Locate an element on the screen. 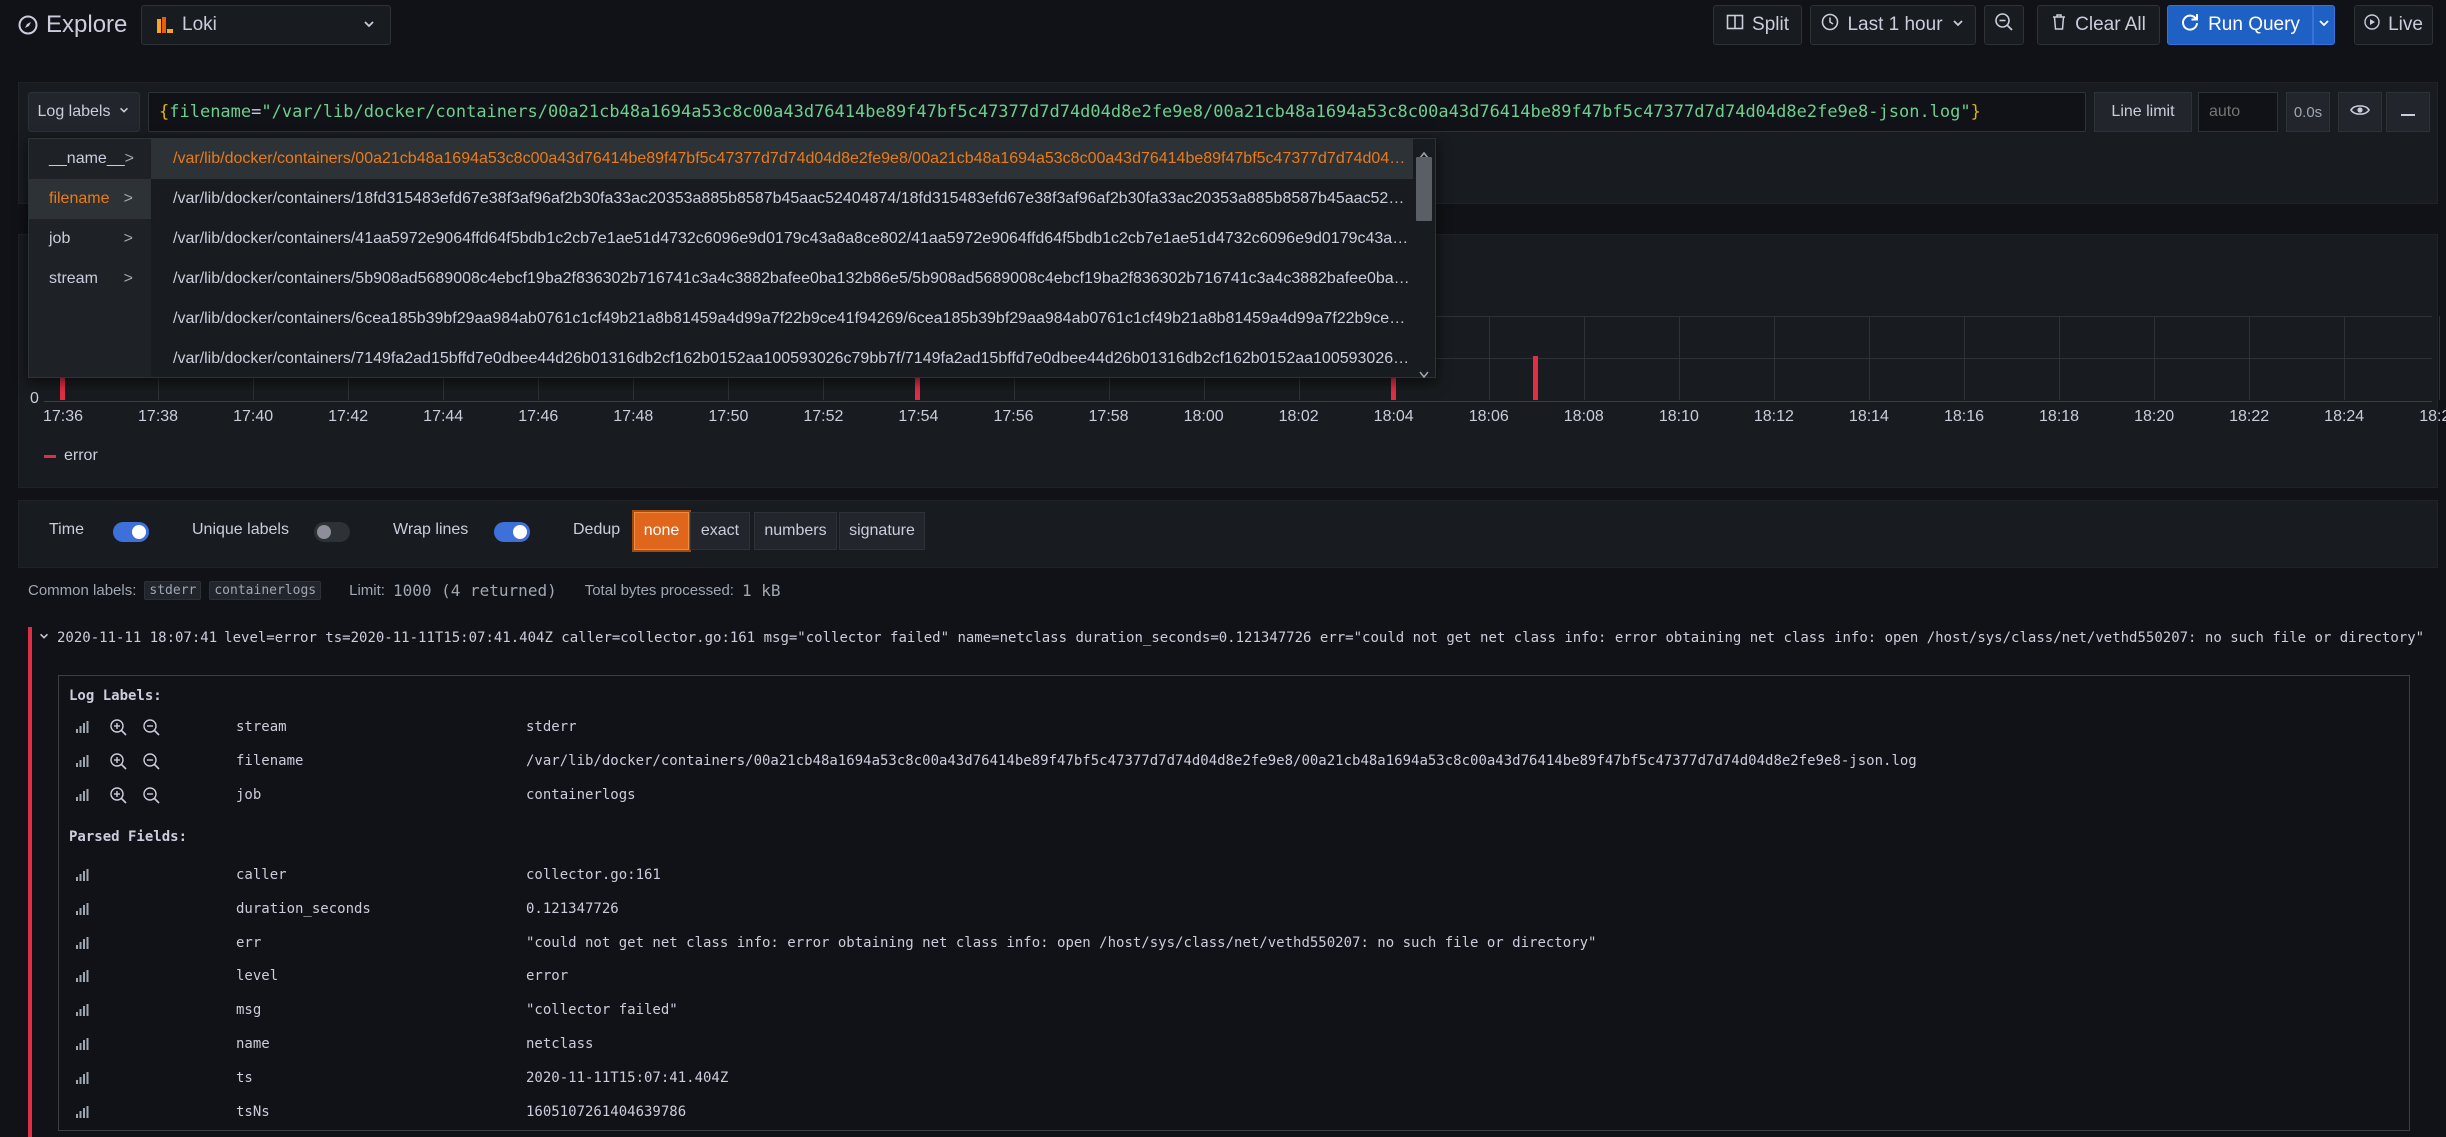 This screenshot has height=1137, width=2446. x-axis-tick-label: 18:00 is located at coordinates (1203, 416).